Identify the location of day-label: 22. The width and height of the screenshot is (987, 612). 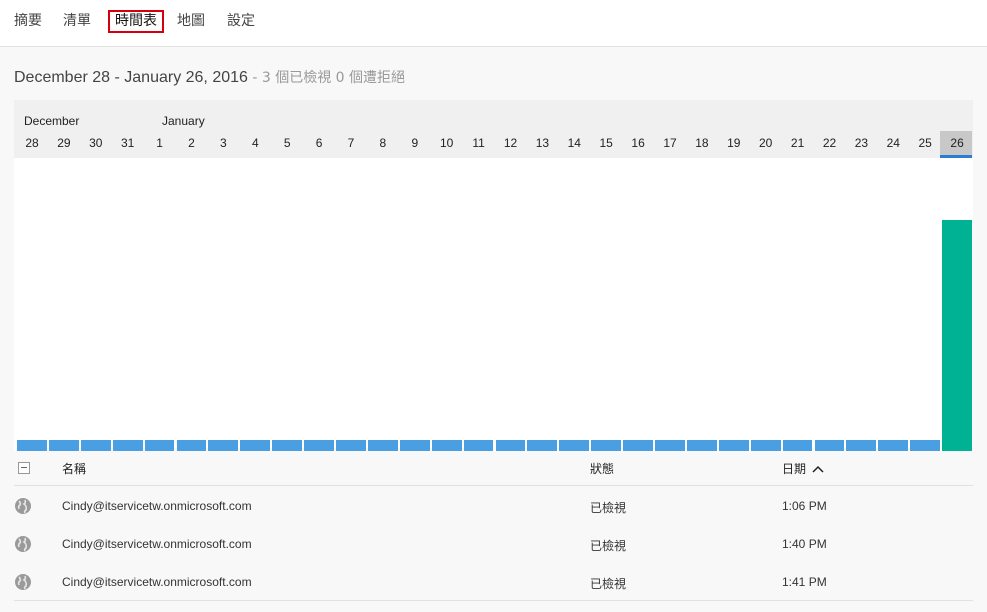
(830, 143).